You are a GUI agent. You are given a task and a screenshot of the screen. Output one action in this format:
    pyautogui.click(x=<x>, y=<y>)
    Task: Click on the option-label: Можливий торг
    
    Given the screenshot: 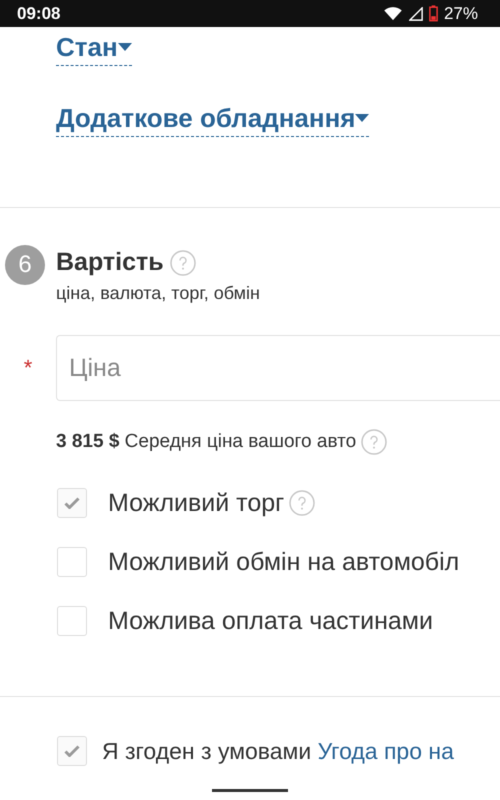 What is the action you would take?
    pyautogui.click(x=196, y=503)
    